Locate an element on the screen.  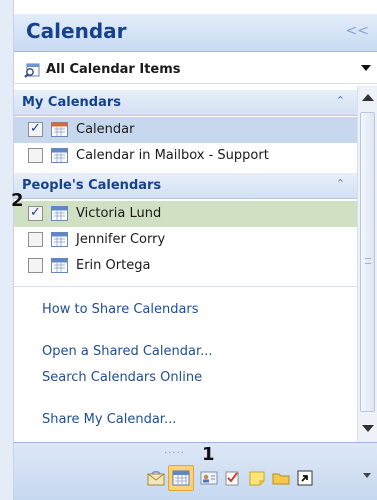
collapse-pane-icon: << is located at coordinates (357, 31).